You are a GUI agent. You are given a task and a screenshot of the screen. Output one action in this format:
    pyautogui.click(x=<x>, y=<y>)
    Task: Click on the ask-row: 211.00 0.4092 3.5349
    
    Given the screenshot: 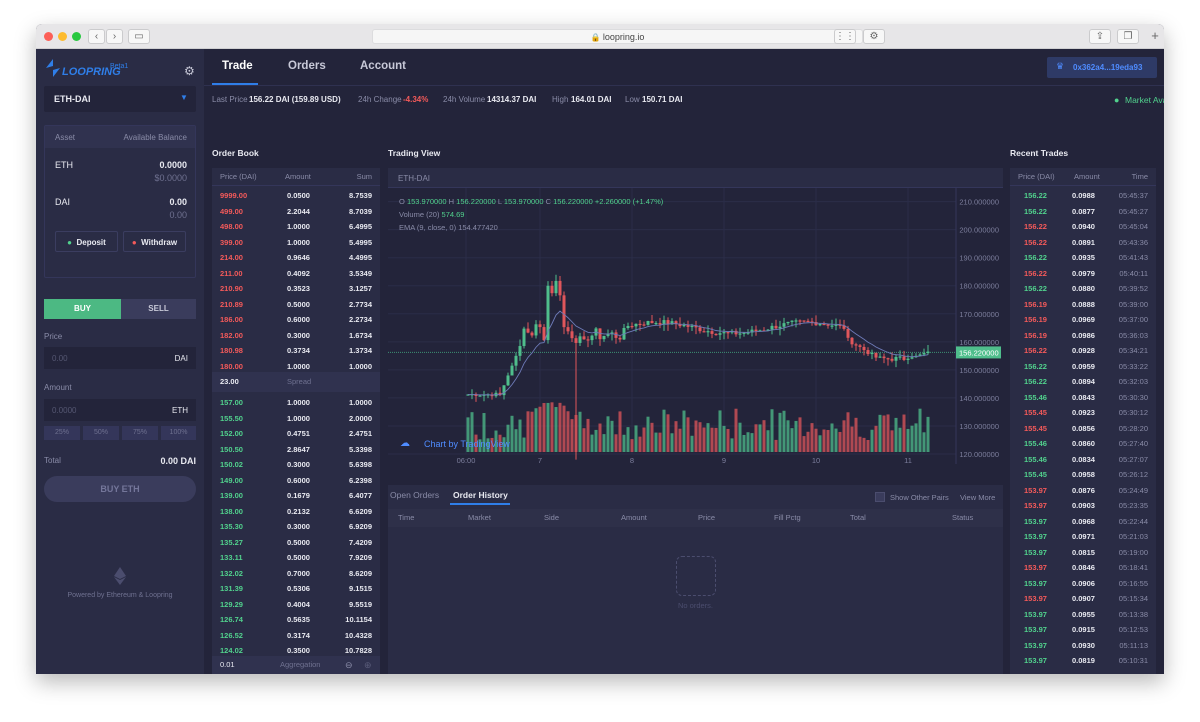 What is the action you would take?
    pyautogui.click(x=296, y=274)
    